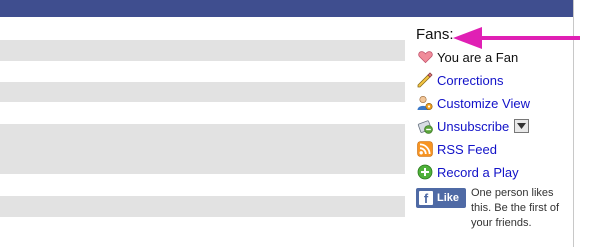 The height and width of the screenshot is (247, 595). Describe the element at coordinates (426, 198) in the screenshot. I see `facebook-icon: f` at that location.